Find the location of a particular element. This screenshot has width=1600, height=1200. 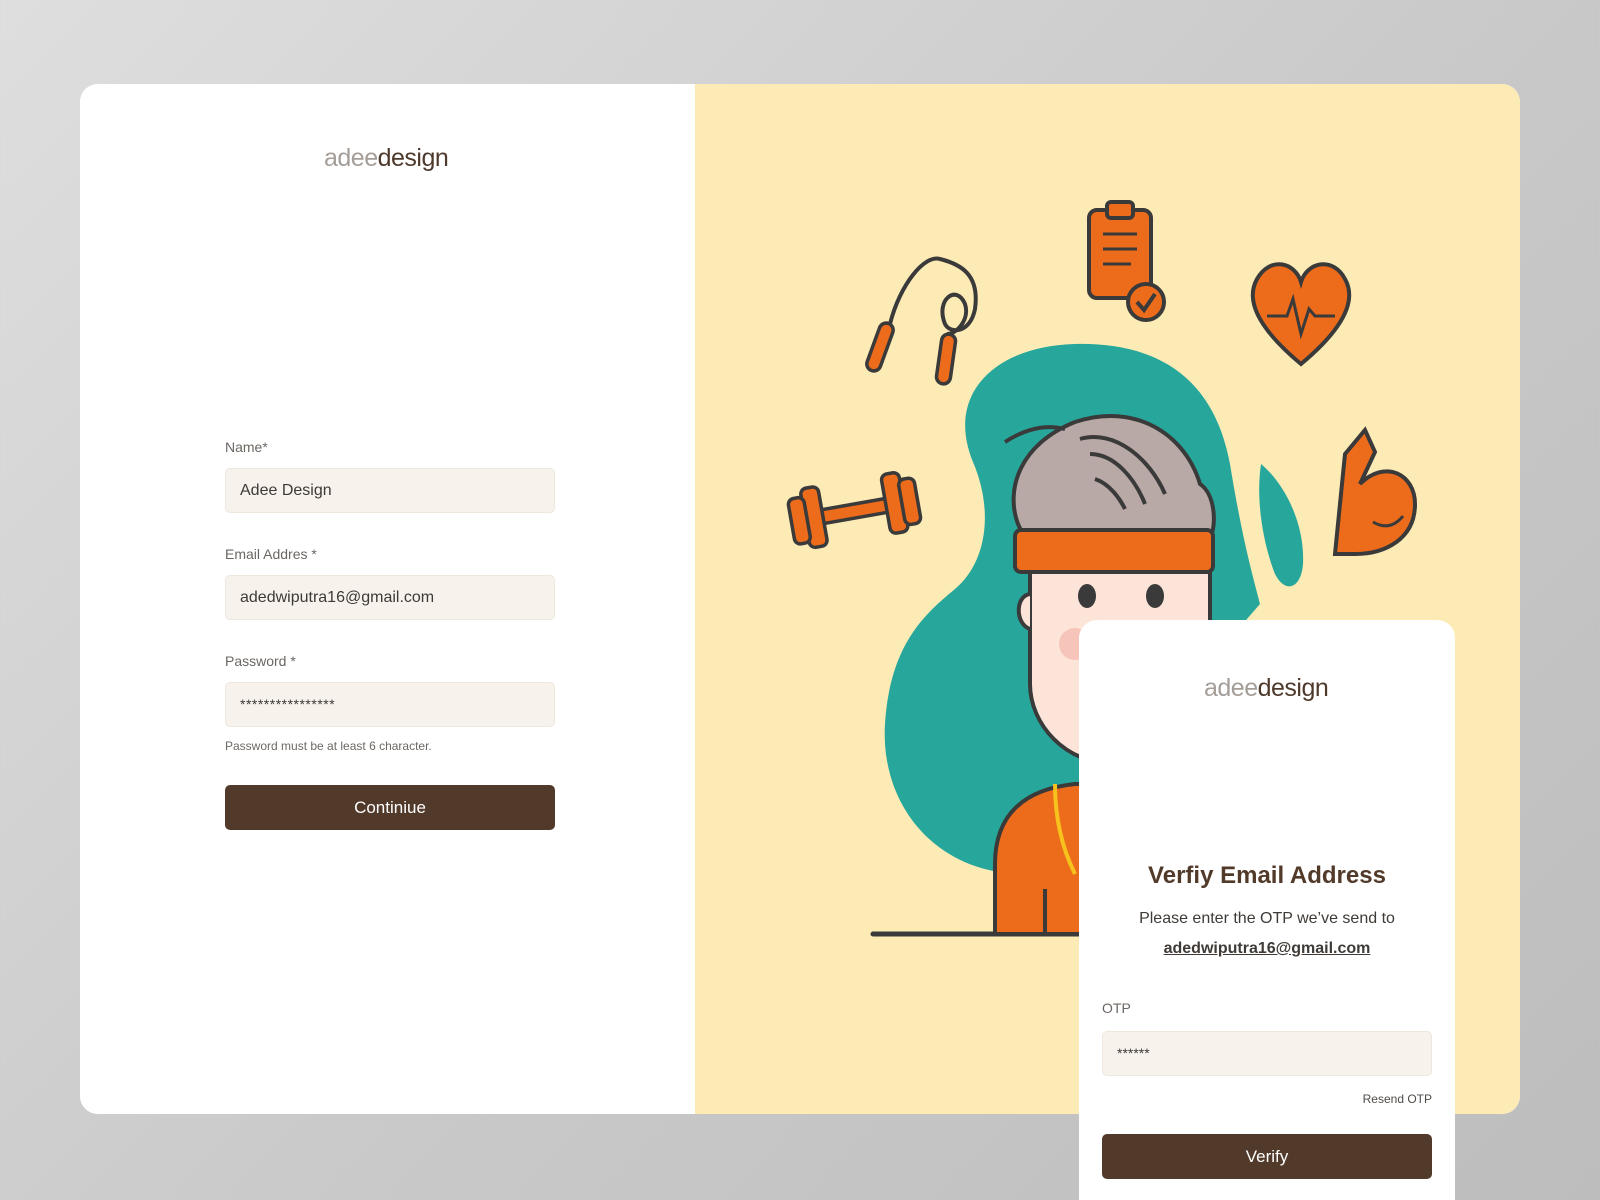

dumbbell-icon is located at coordinates (854, 510).